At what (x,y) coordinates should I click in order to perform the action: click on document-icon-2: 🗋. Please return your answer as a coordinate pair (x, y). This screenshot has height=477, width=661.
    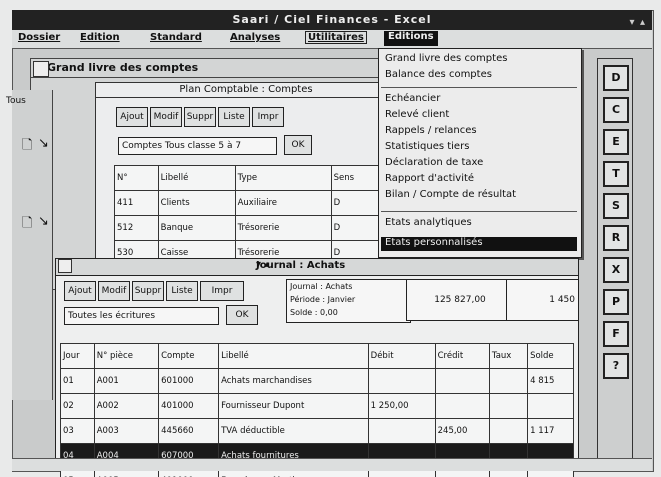
    Looking at the image, I should click on (27, 225).